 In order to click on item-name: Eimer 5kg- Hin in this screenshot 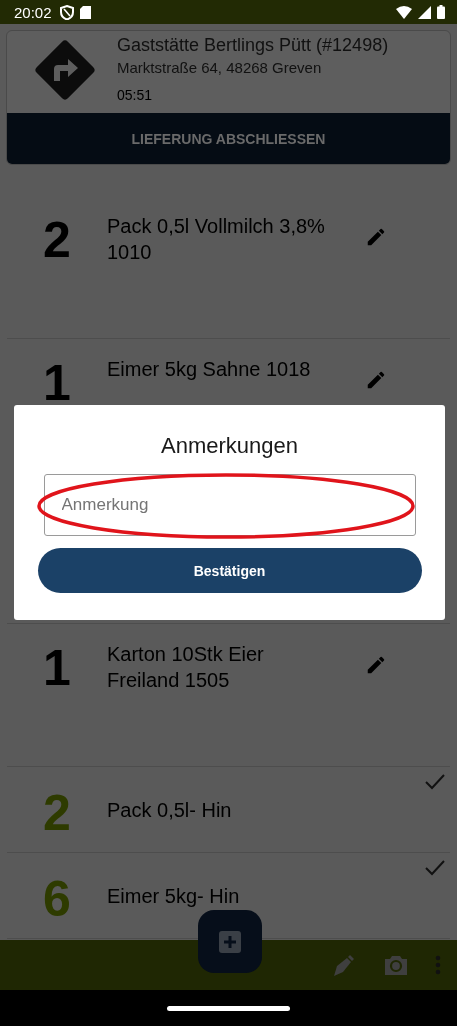, I will do `click(174, 896)`.